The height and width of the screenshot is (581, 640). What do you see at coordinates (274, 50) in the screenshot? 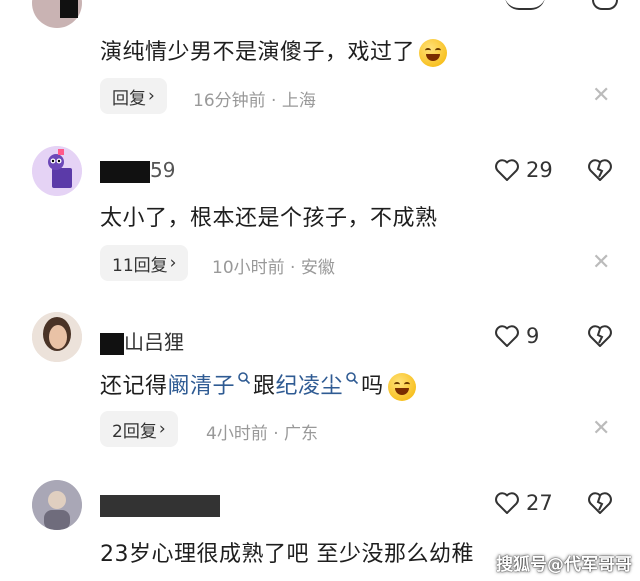
I see `comment-text: 演纯情少男不是演傻子，戏过了` at bounding box center [274, 50].